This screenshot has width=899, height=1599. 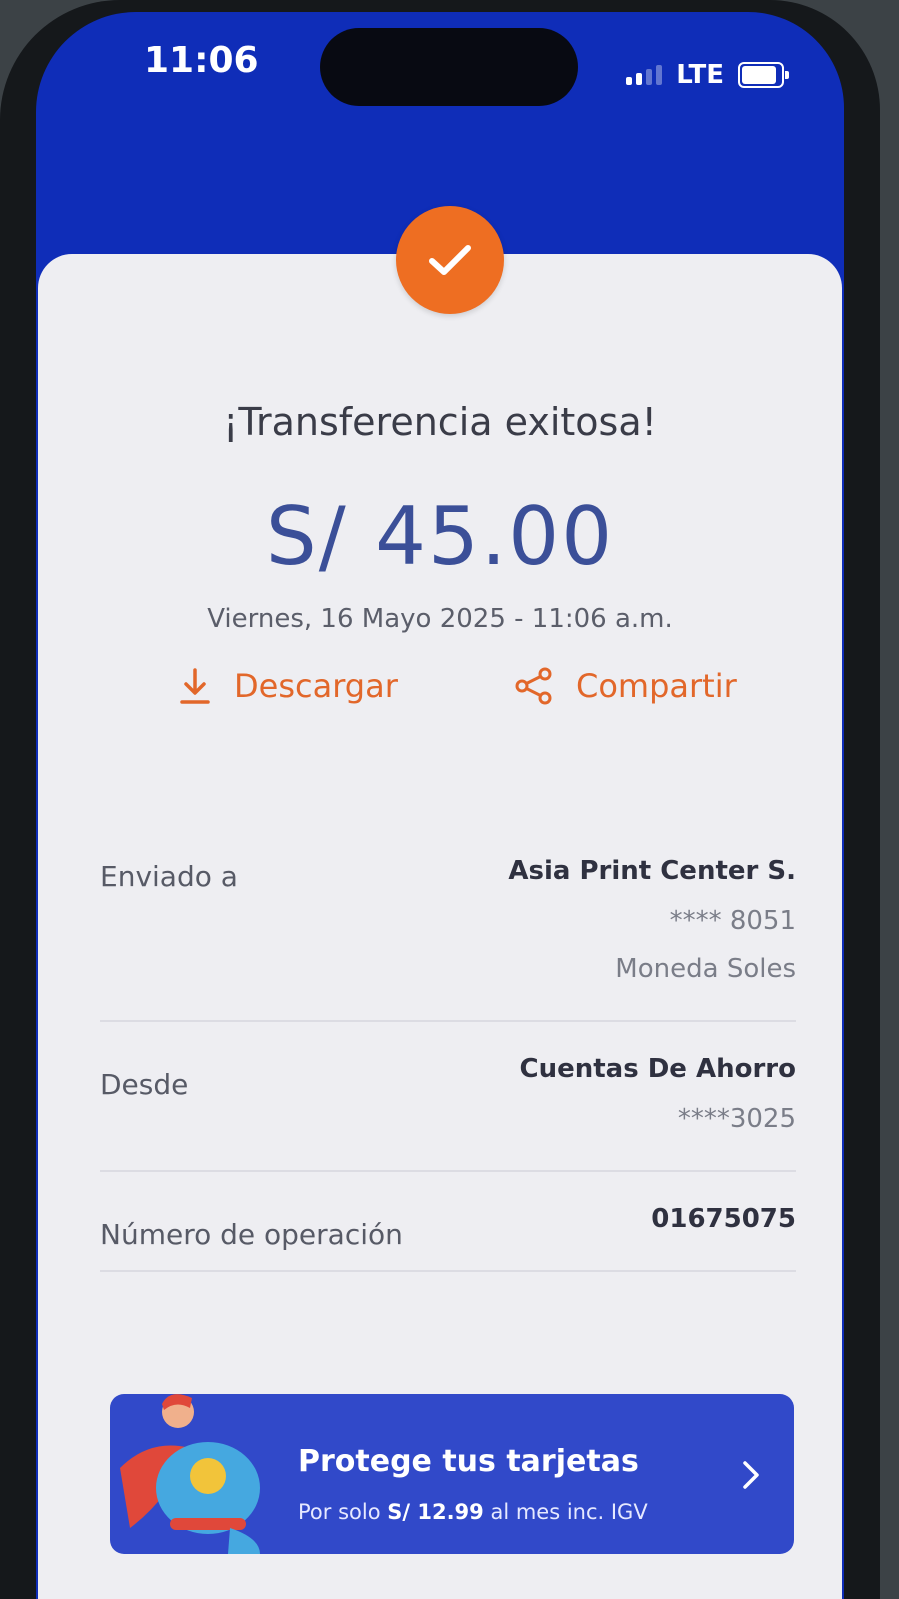 What do you see at coordinates (751, 1475) in the screenshot?
I see `chevron-right-icon` at bounding box center [751, 1475].